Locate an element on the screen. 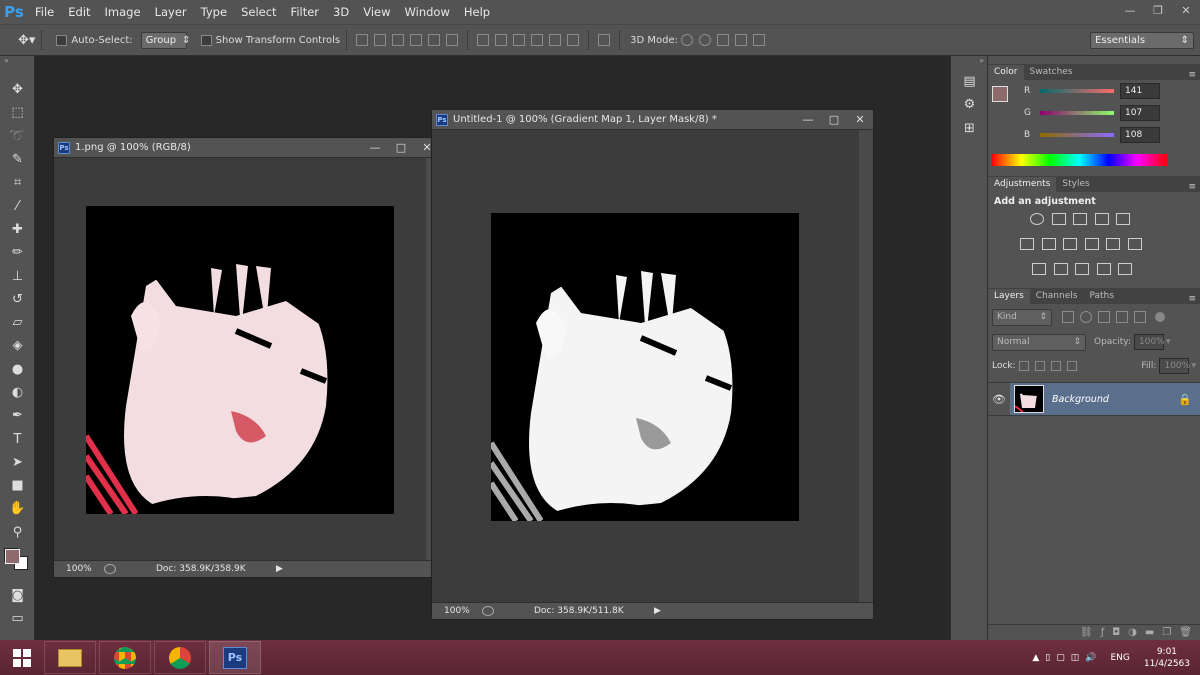 The height and width of the screenshot is (675, 1200). add-mask-icon: ◘ is located at coordinates (1116, 632).